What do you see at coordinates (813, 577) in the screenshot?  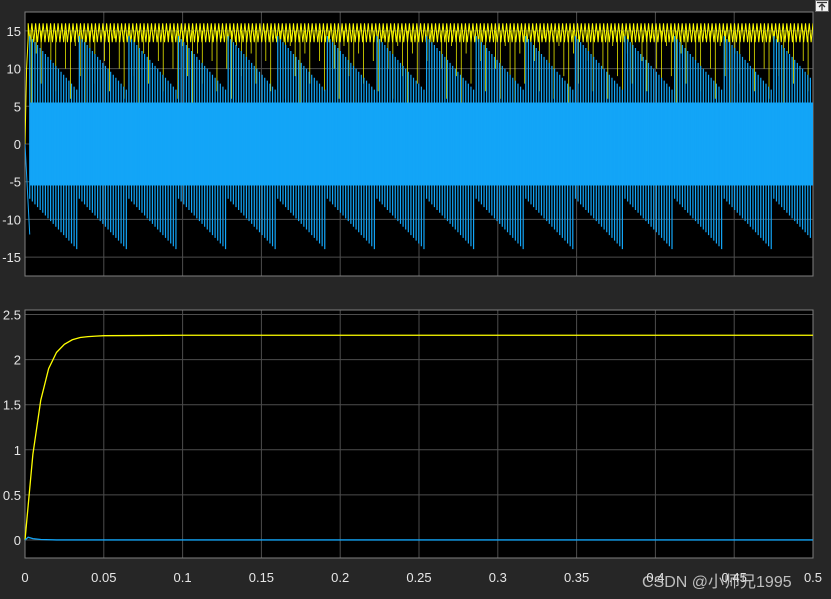 I see `x-tick-label: 0.5` at bounding box center [813, 577].